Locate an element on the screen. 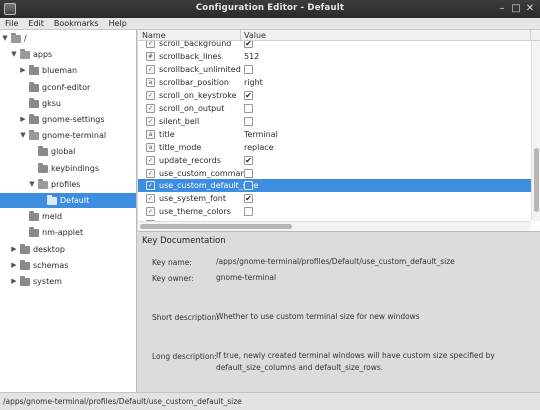  tree-node-global: global is located at coordinates (68, 151).